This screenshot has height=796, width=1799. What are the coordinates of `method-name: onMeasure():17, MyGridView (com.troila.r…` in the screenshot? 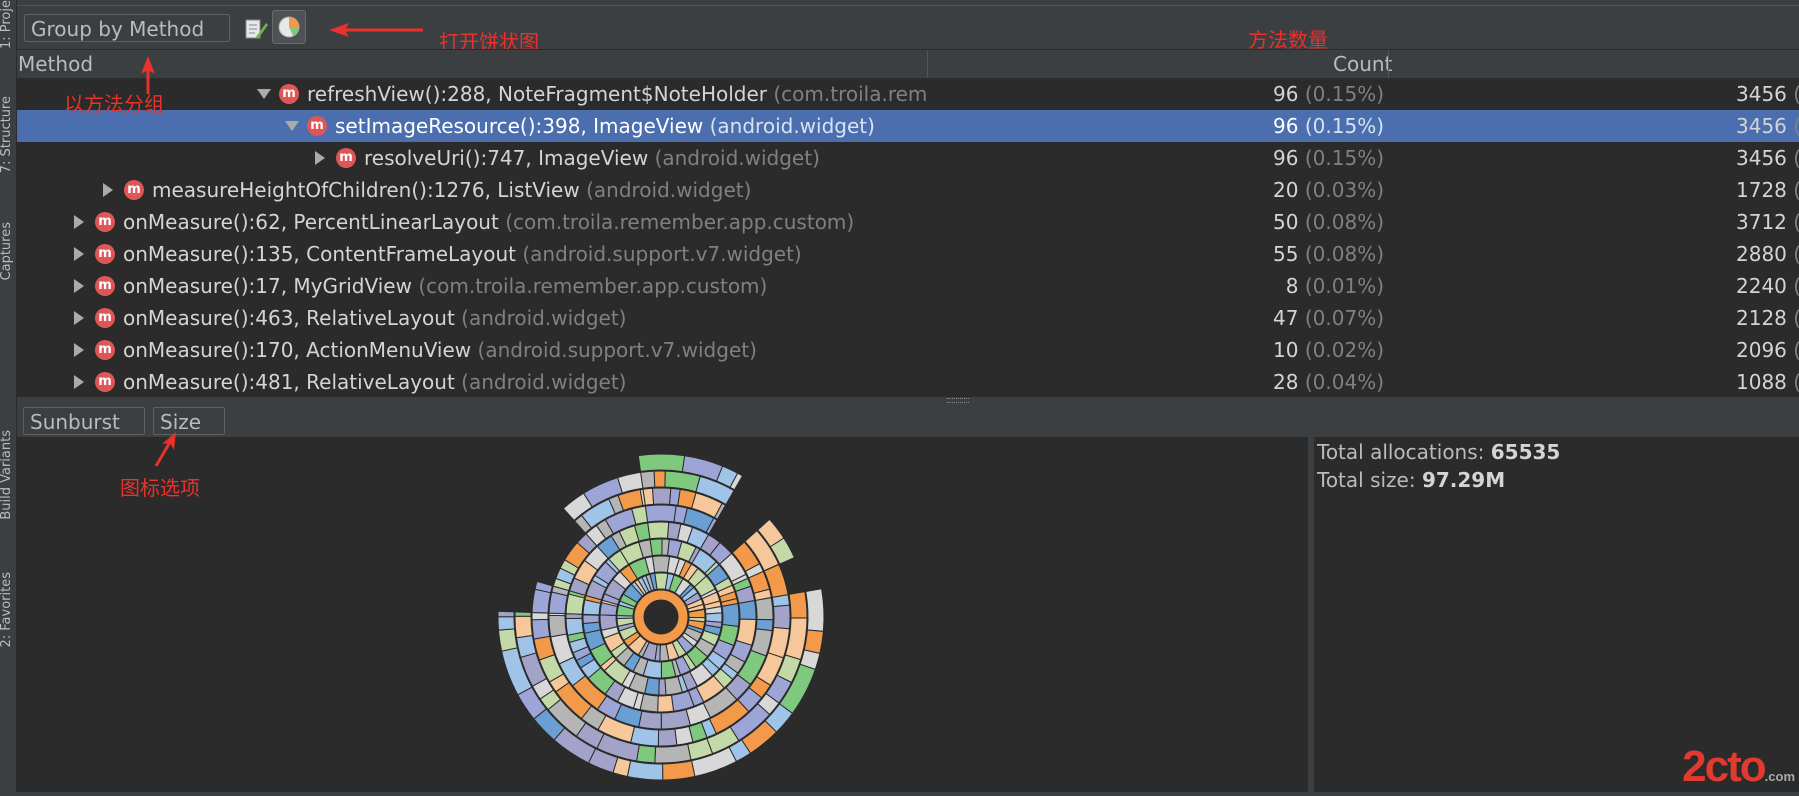 It's located at (445, 286).